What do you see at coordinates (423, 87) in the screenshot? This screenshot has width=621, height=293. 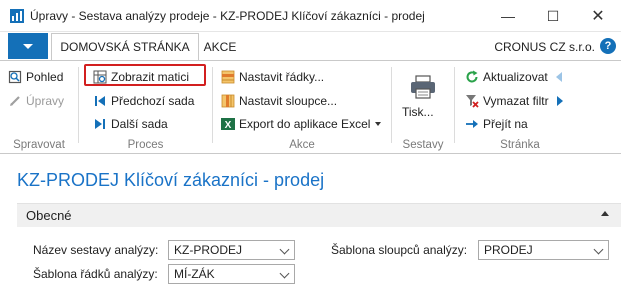 I see `printer-icon` at bounding box center [423, 87].